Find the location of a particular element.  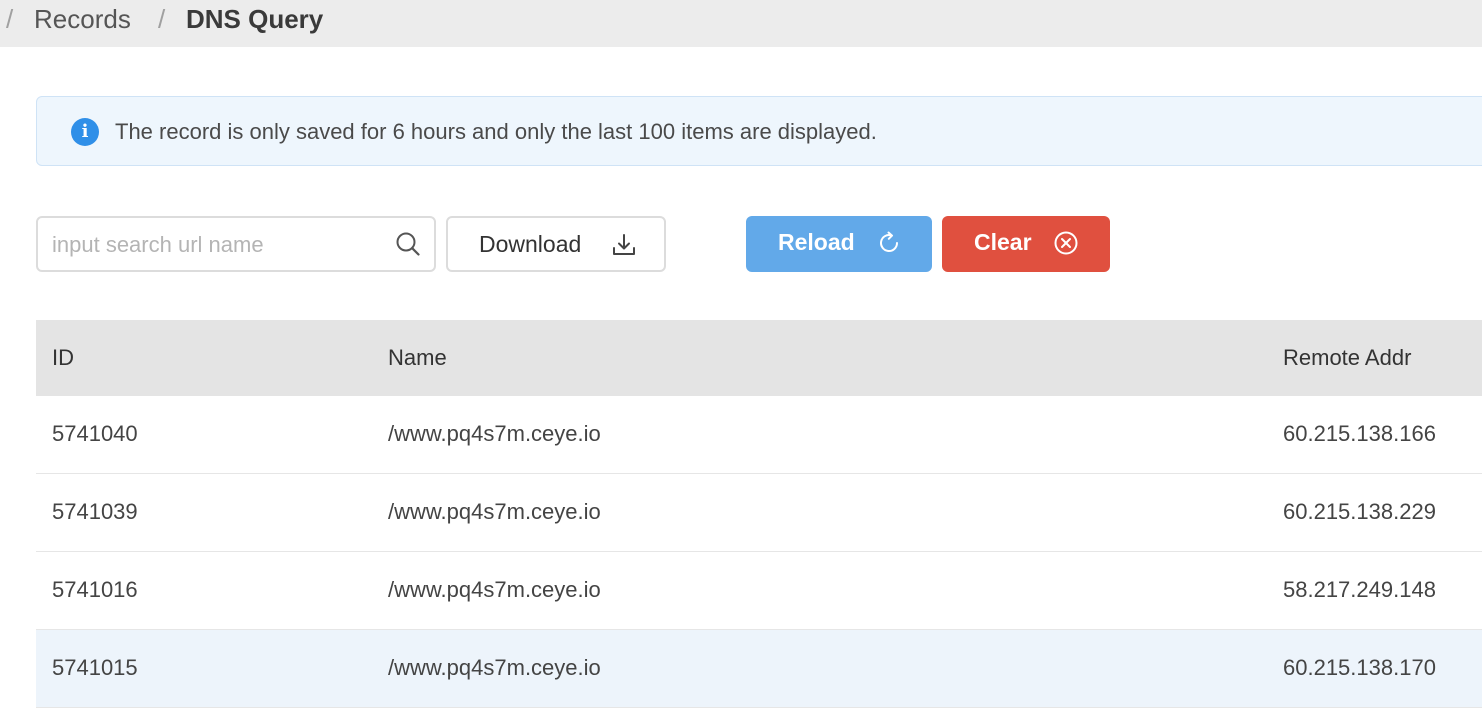

reload-icon is located at coordinates (889, 241).